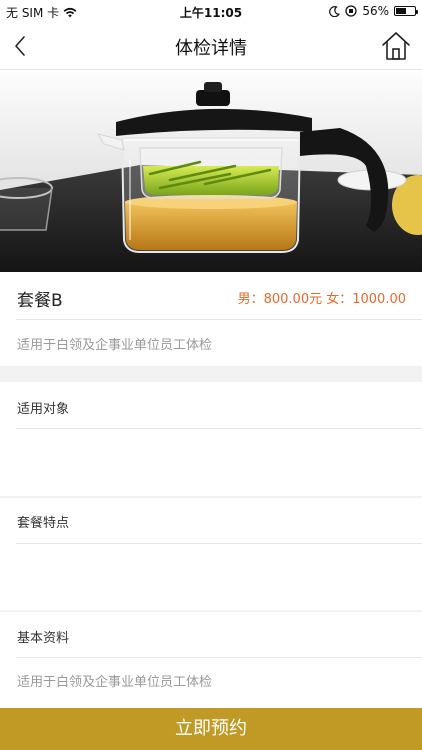  What do you see at coordinates (43, 638) in the screenshot?
I see `basic-info-section-title: 基本资料` at bounding box center [43, 638].